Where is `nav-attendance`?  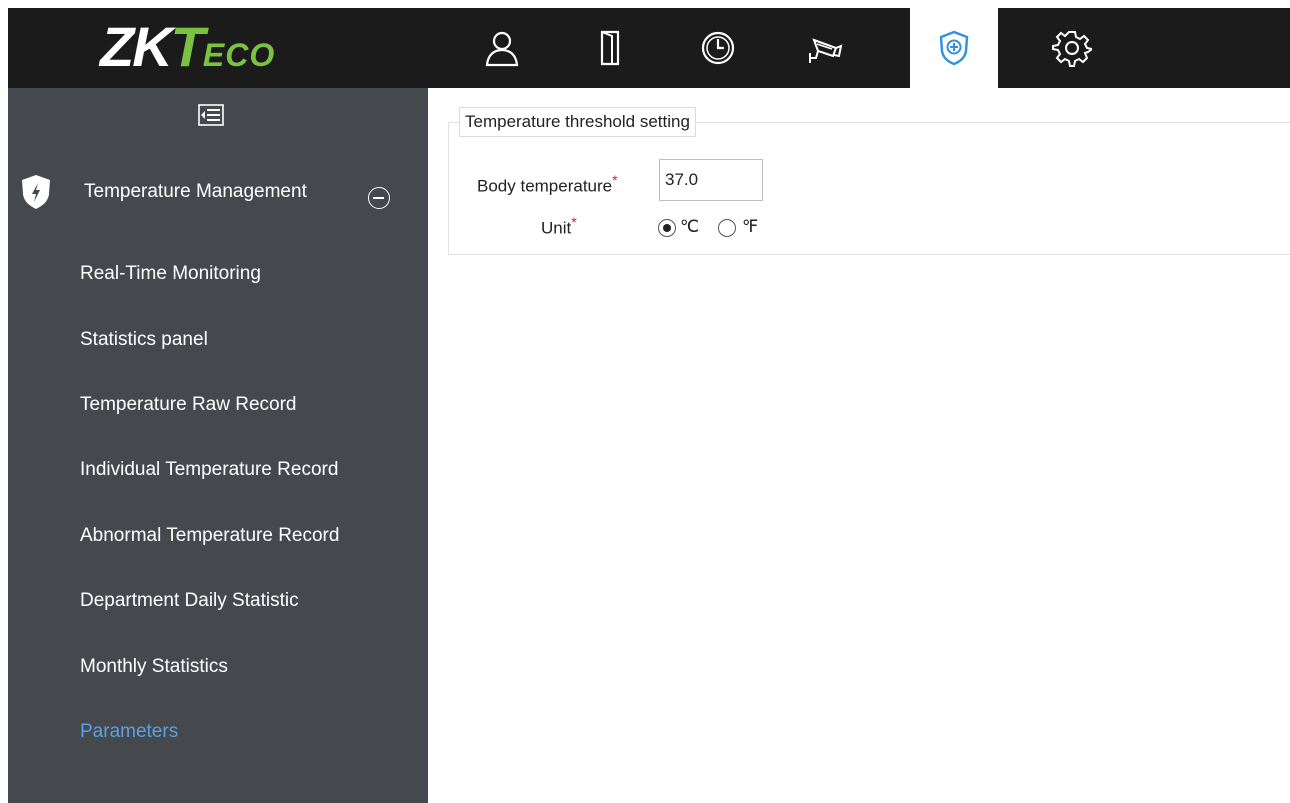
nav-attendance is located at coordinates (718, 48).